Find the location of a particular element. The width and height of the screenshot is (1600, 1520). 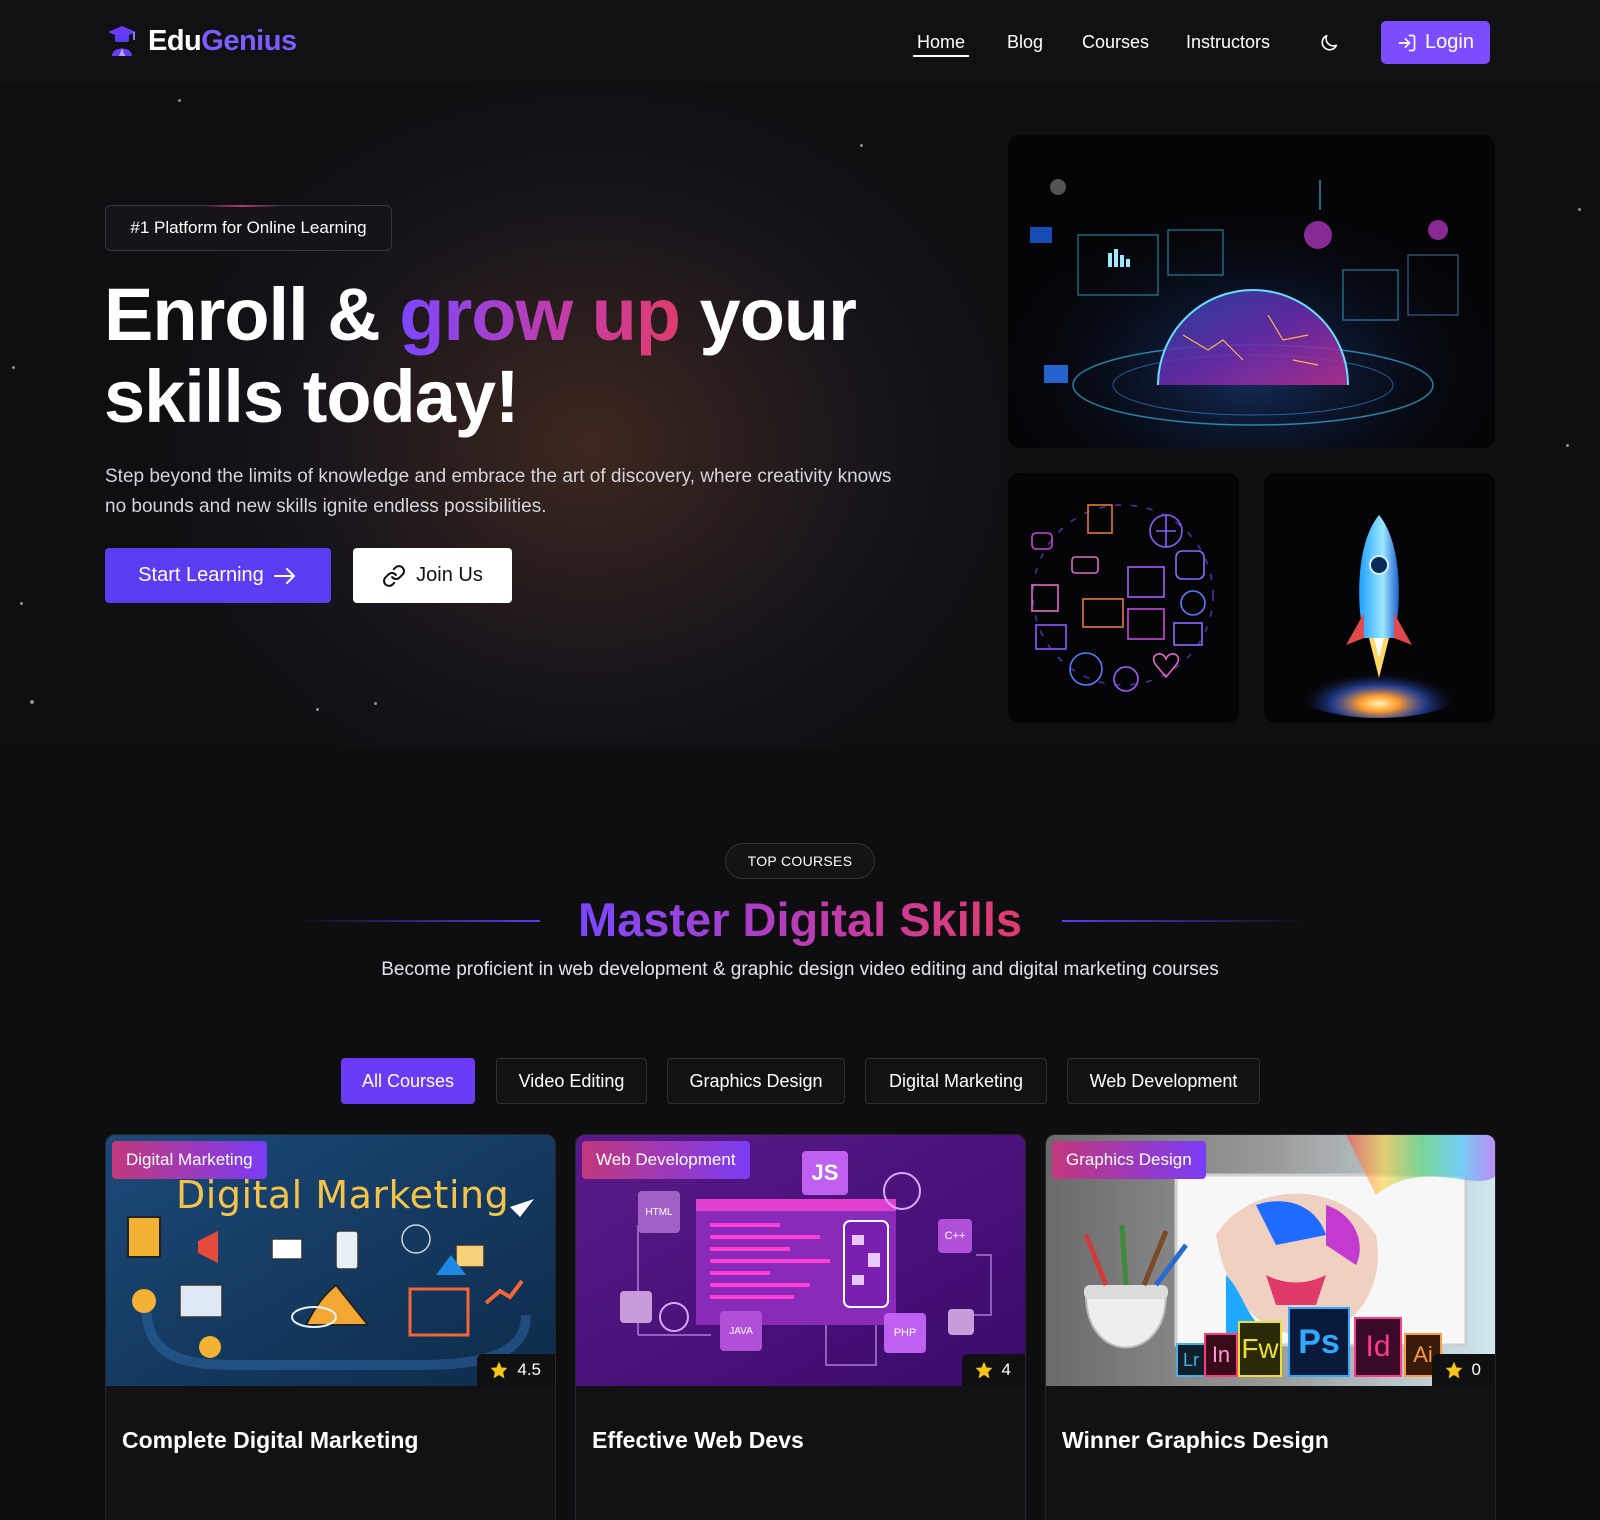

hero-rocket-image is located at coordinates (1379, 598).